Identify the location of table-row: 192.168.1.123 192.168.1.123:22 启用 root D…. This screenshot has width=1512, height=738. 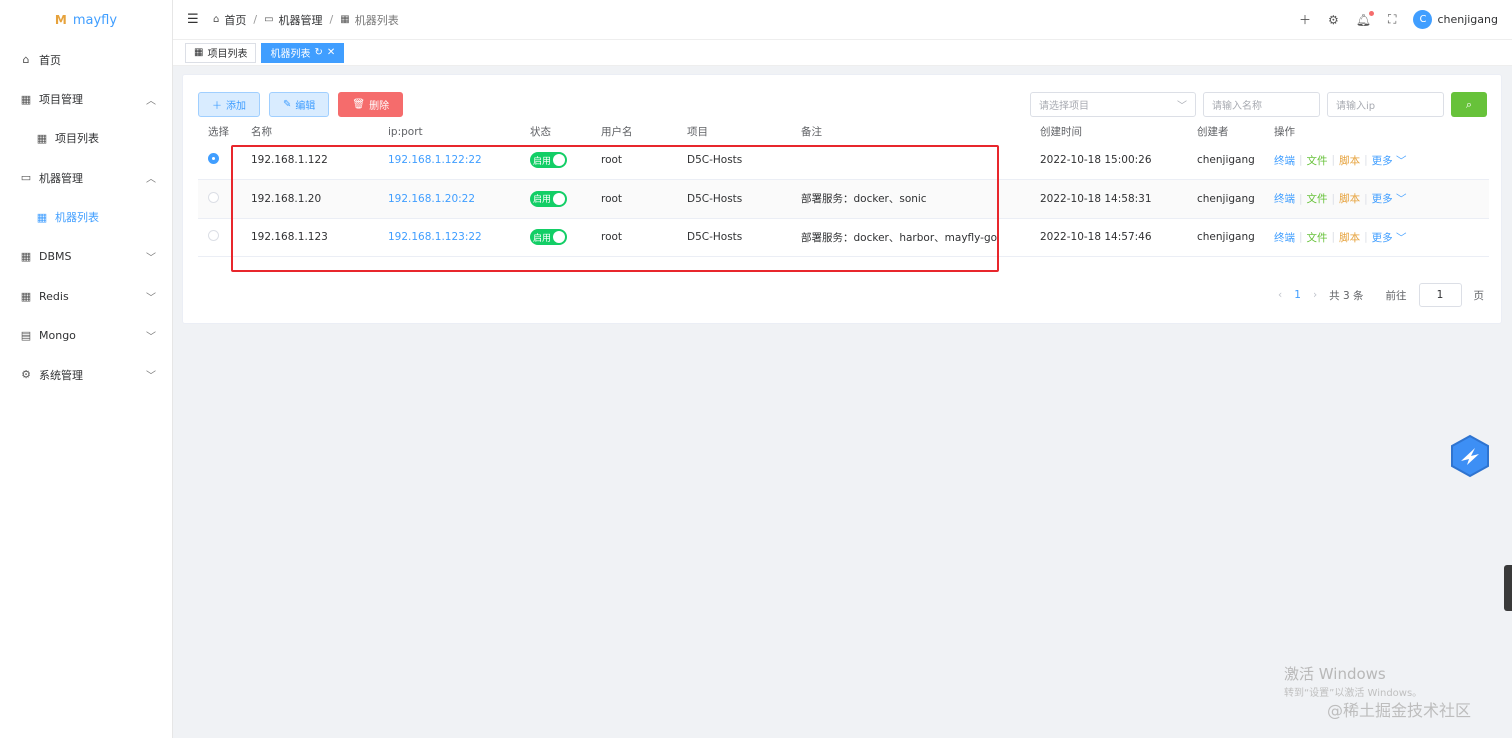
(843, 237).